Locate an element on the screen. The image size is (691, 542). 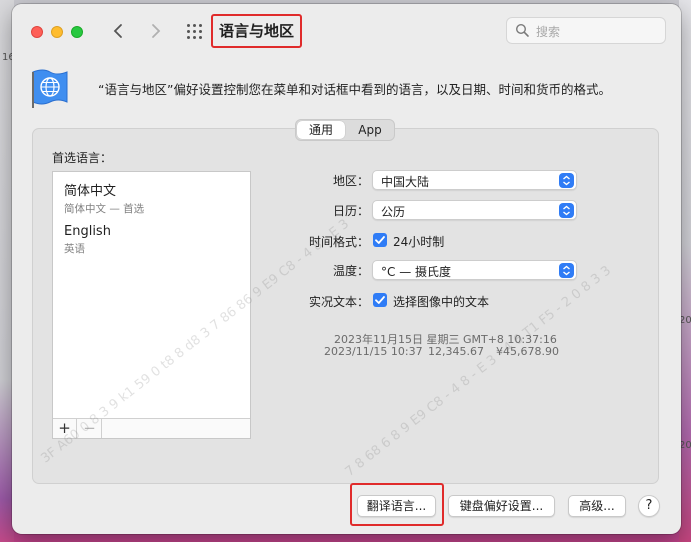
zoom-button is located at coordinates (77, 32).